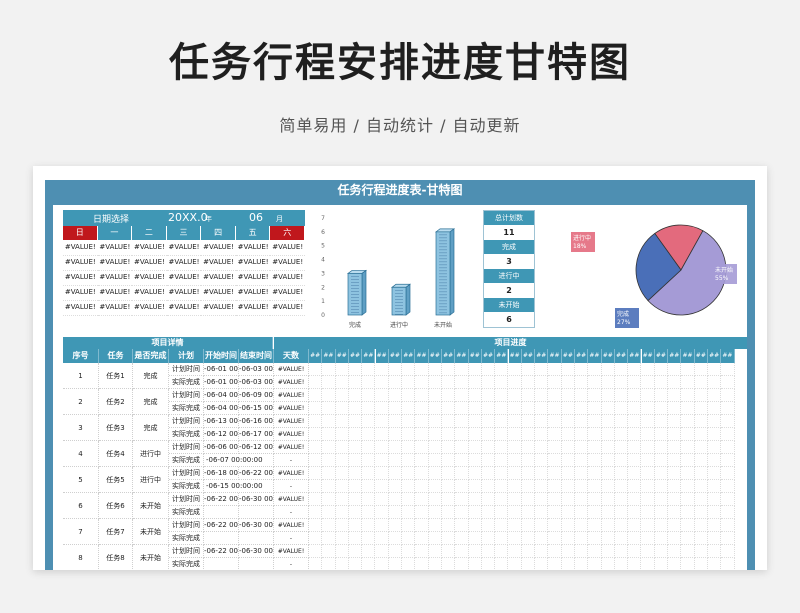 The width and height of the screenshot is (800, 613). What do you see at coordinates (116, 506) in the screenshot?
I see `task-name: 任务6` at bounding box center [116, 506].